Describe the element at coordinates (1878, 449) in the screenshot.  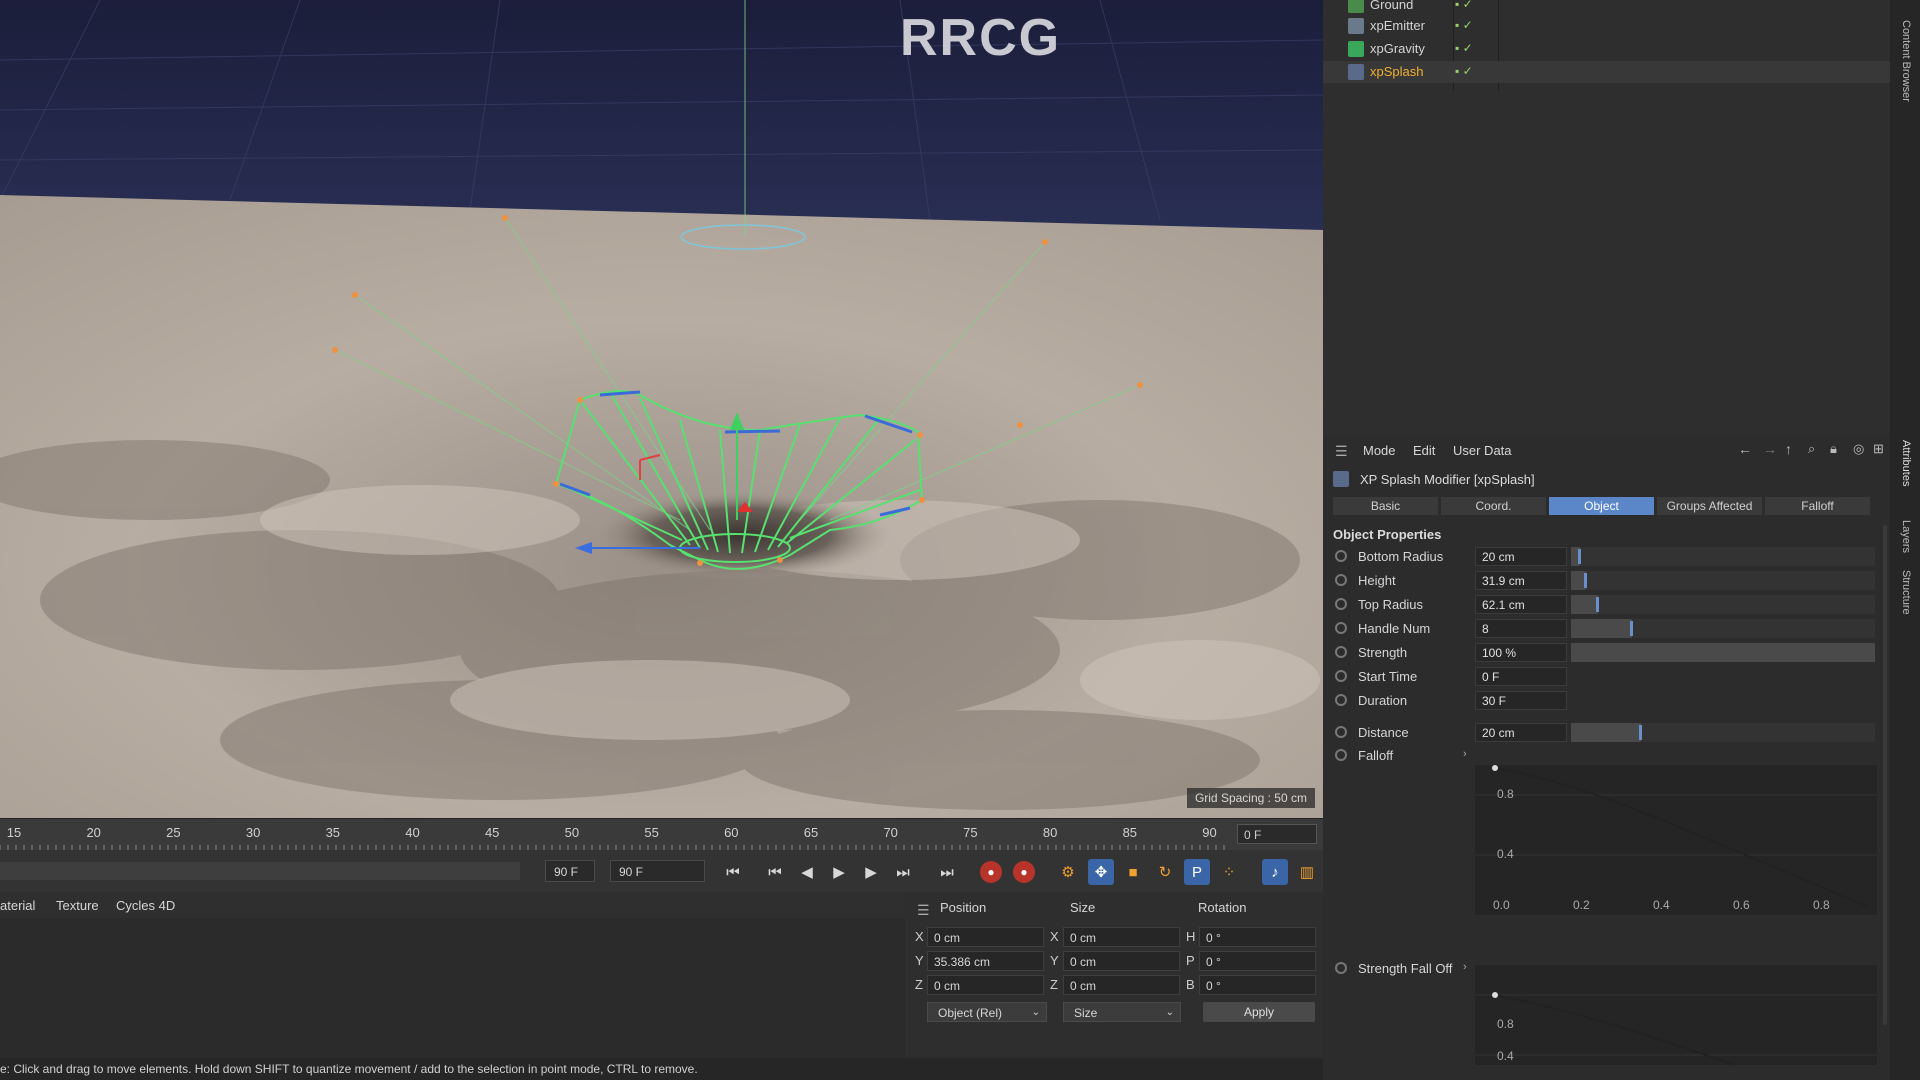
I see `new-panel-icon: ⊞` at that location.